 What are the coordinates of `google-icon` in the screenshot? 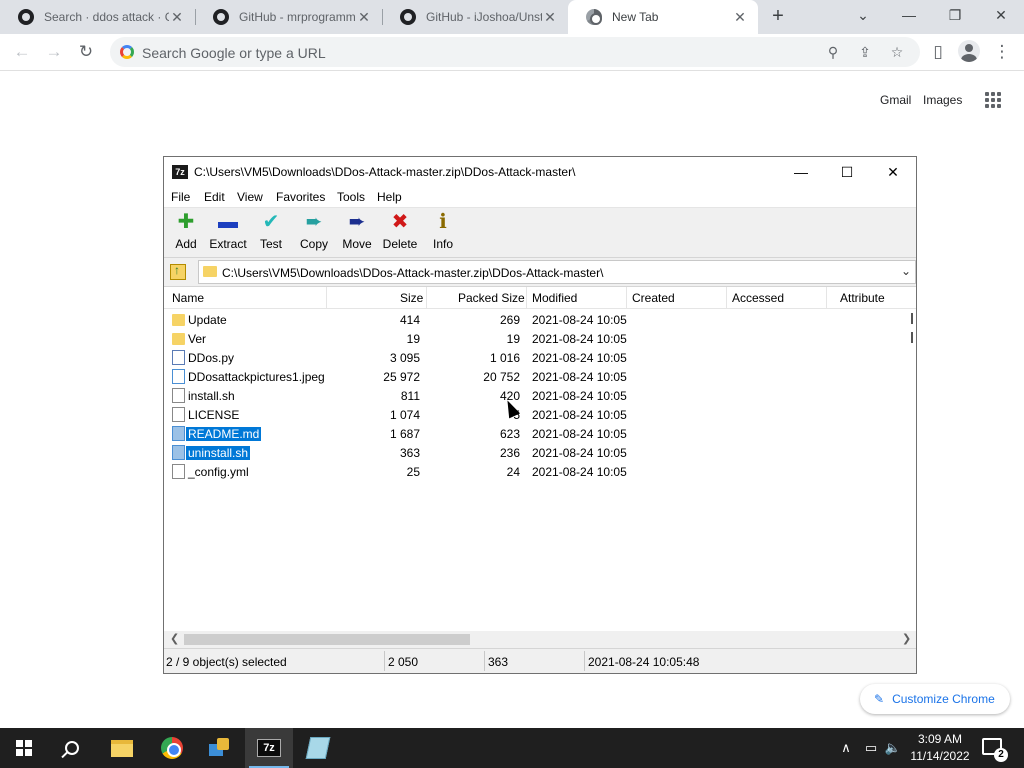 It's located at (127, 52).